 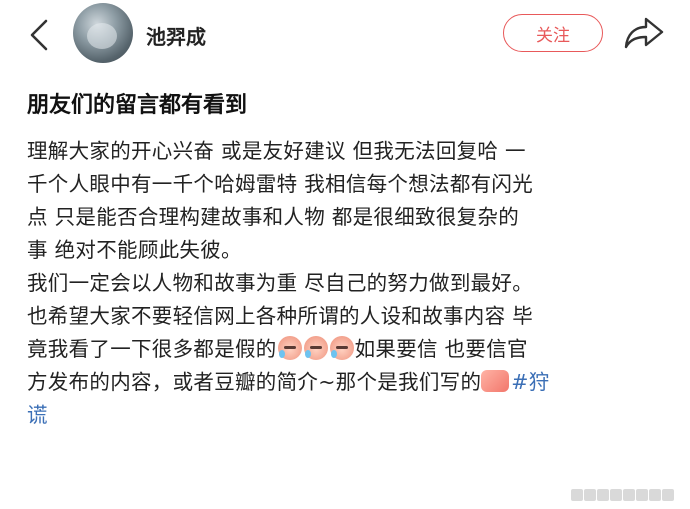 I want to click on post-line: 竟我看了一下很多都是假的 如果要信 也要信官, so click(x=345, y=349).